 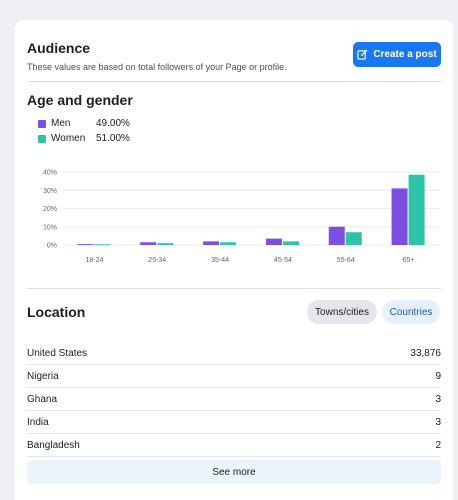 I want to click on create-post-label: Create a post, so click(x=405, y=54).